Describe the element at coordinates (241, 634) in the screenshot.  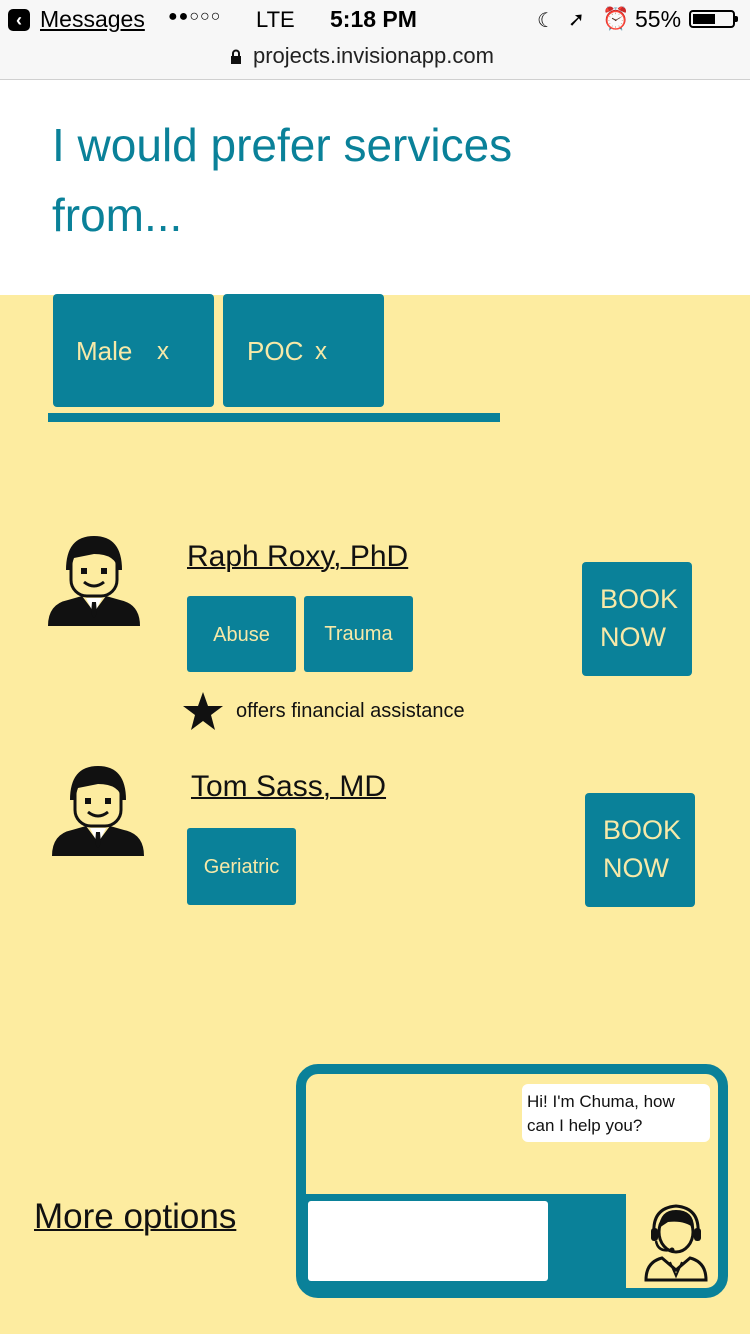
I see `specialty-tag: Abuse` at that location.